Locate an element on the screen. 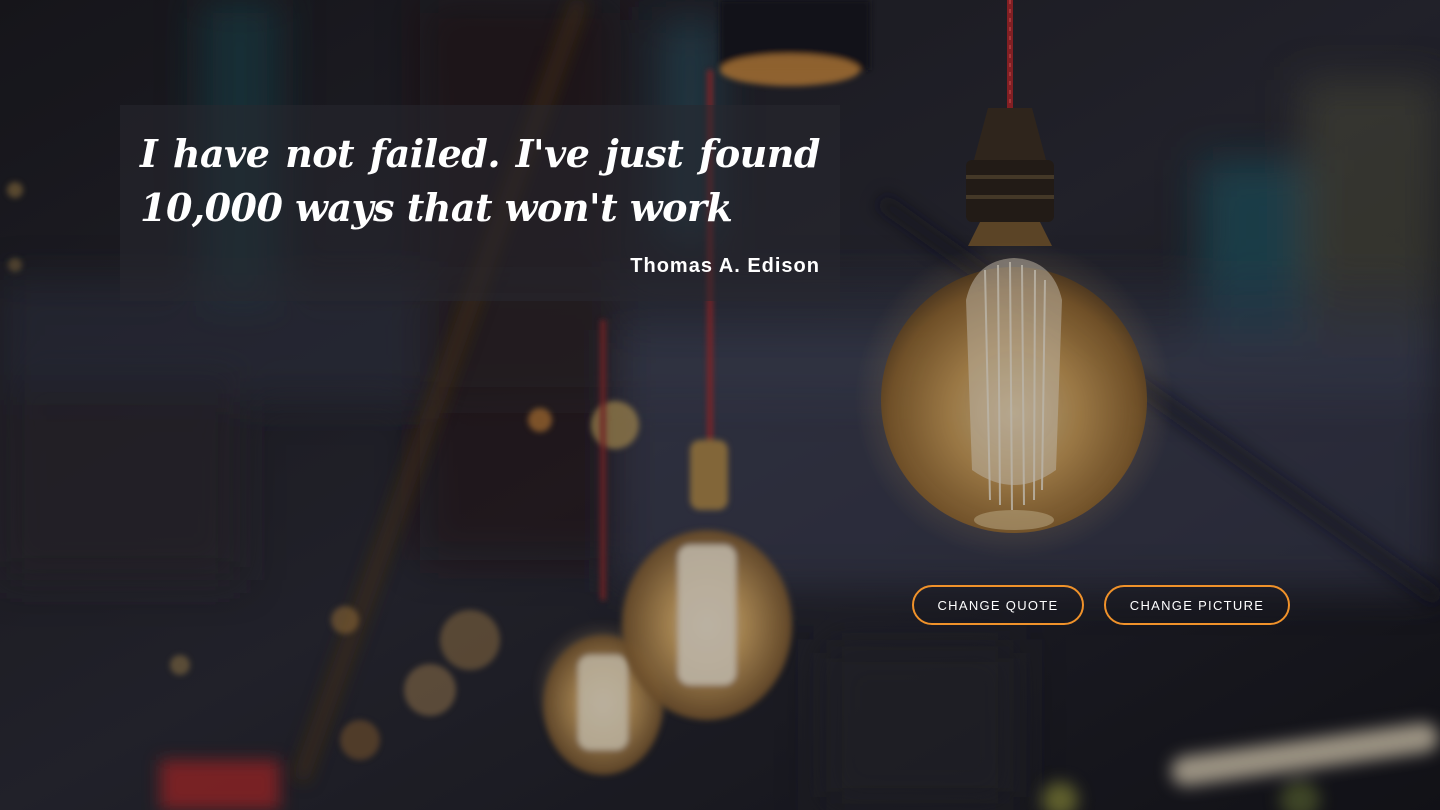 The image size is (1440, 810). change-quote-button: CHANGE QUOTE is located at coordinates (998, 605).